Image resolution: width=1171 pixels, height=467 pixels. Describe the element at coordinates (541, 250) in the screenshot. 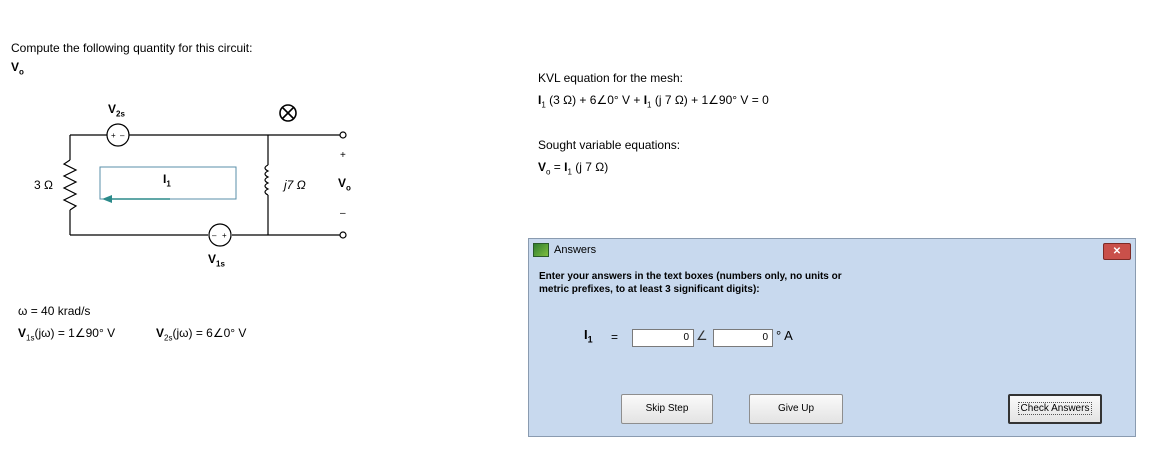

I see `app-icon` at that location.